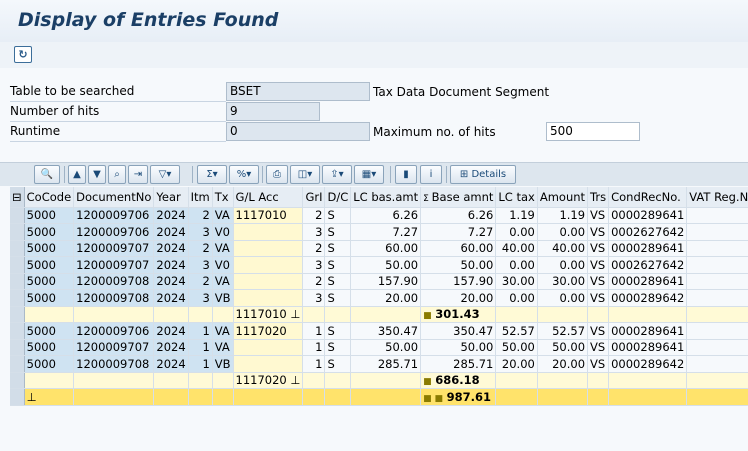 This screenshot has width=748, height=451. What do you see at coordinates (244, 174) in the screenshot?
I see `subtotal-icon: %▾` at bounding box center [244, 174].